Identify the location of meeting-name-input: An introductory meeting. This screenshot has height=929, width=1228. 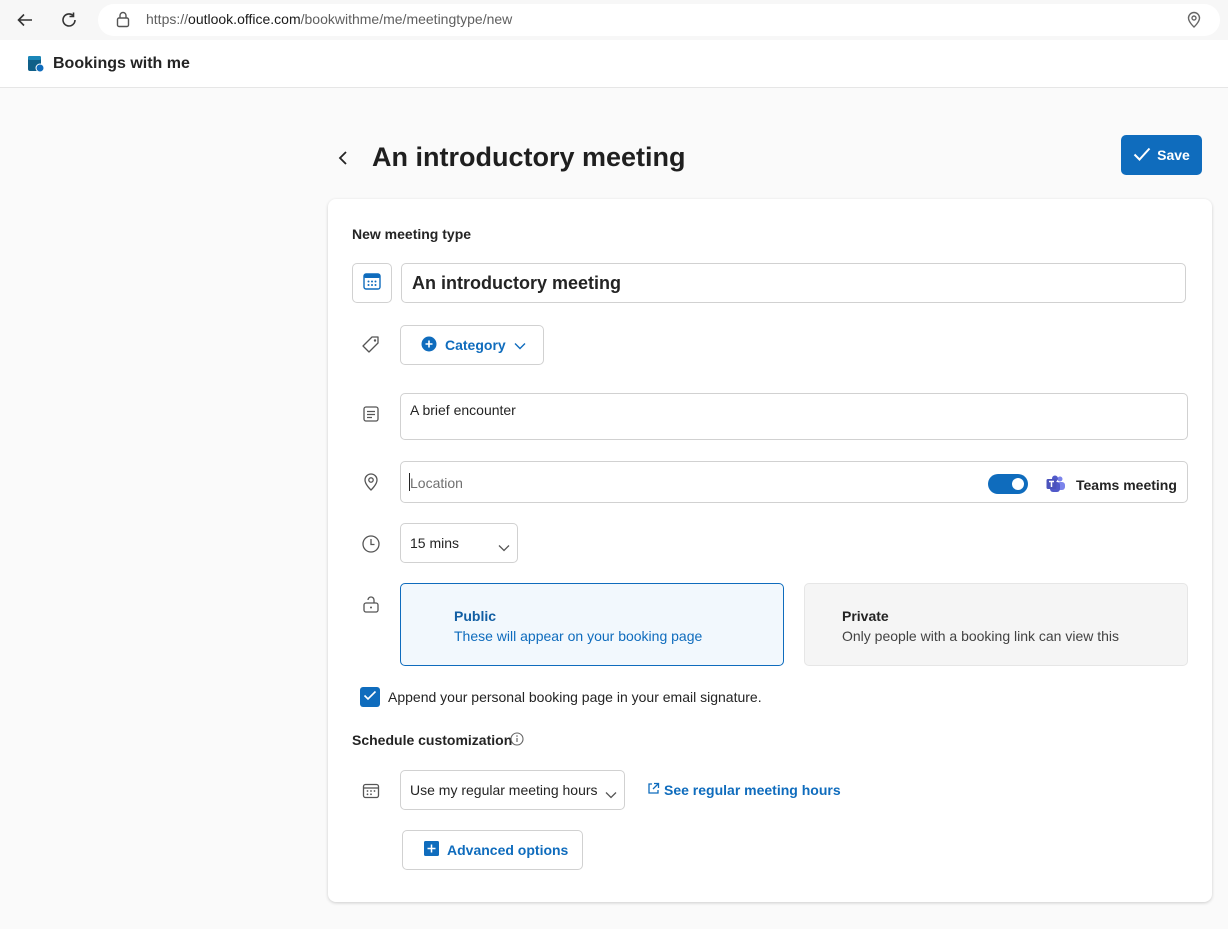
(793, 283).